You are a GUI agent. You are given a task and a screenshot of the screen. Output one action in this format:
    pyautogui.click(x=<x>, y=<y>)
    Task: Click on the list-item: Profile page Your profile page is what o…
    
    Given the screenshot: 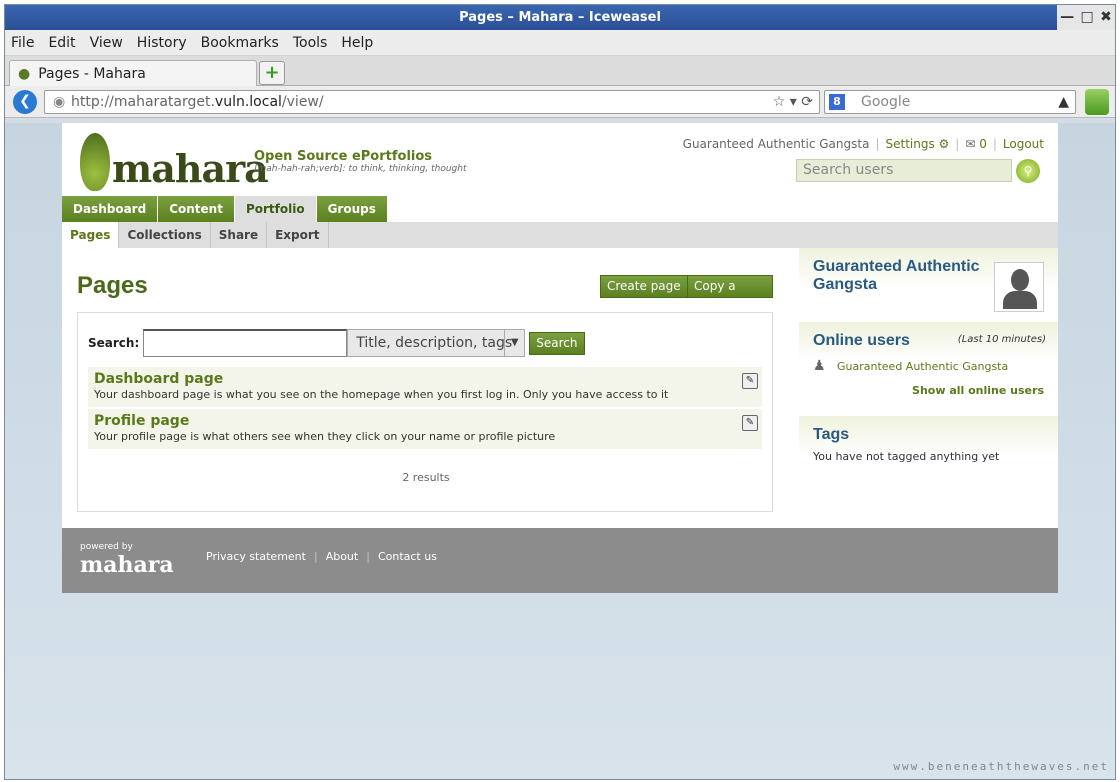 What is the action you would take?
    pyautogui.click(x=425, y=429)
    